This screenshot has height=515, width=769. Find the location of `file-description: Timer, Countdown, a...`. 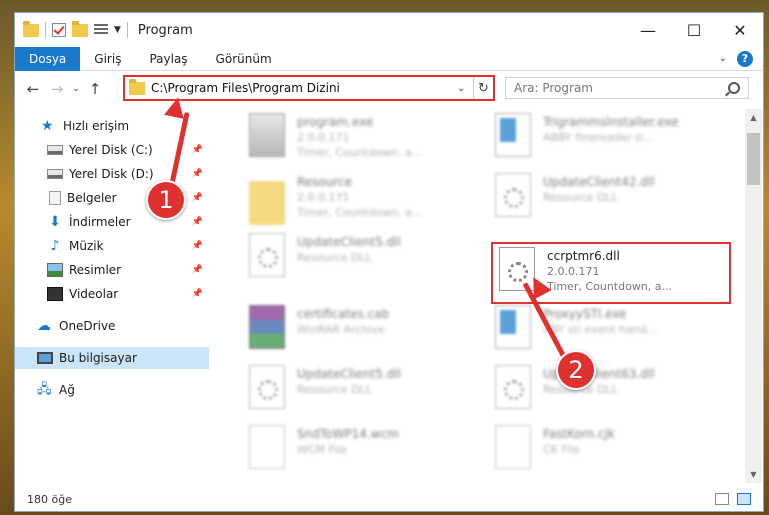

file-description: Timer, Countdown, a... is located at coordinates (360, 212).